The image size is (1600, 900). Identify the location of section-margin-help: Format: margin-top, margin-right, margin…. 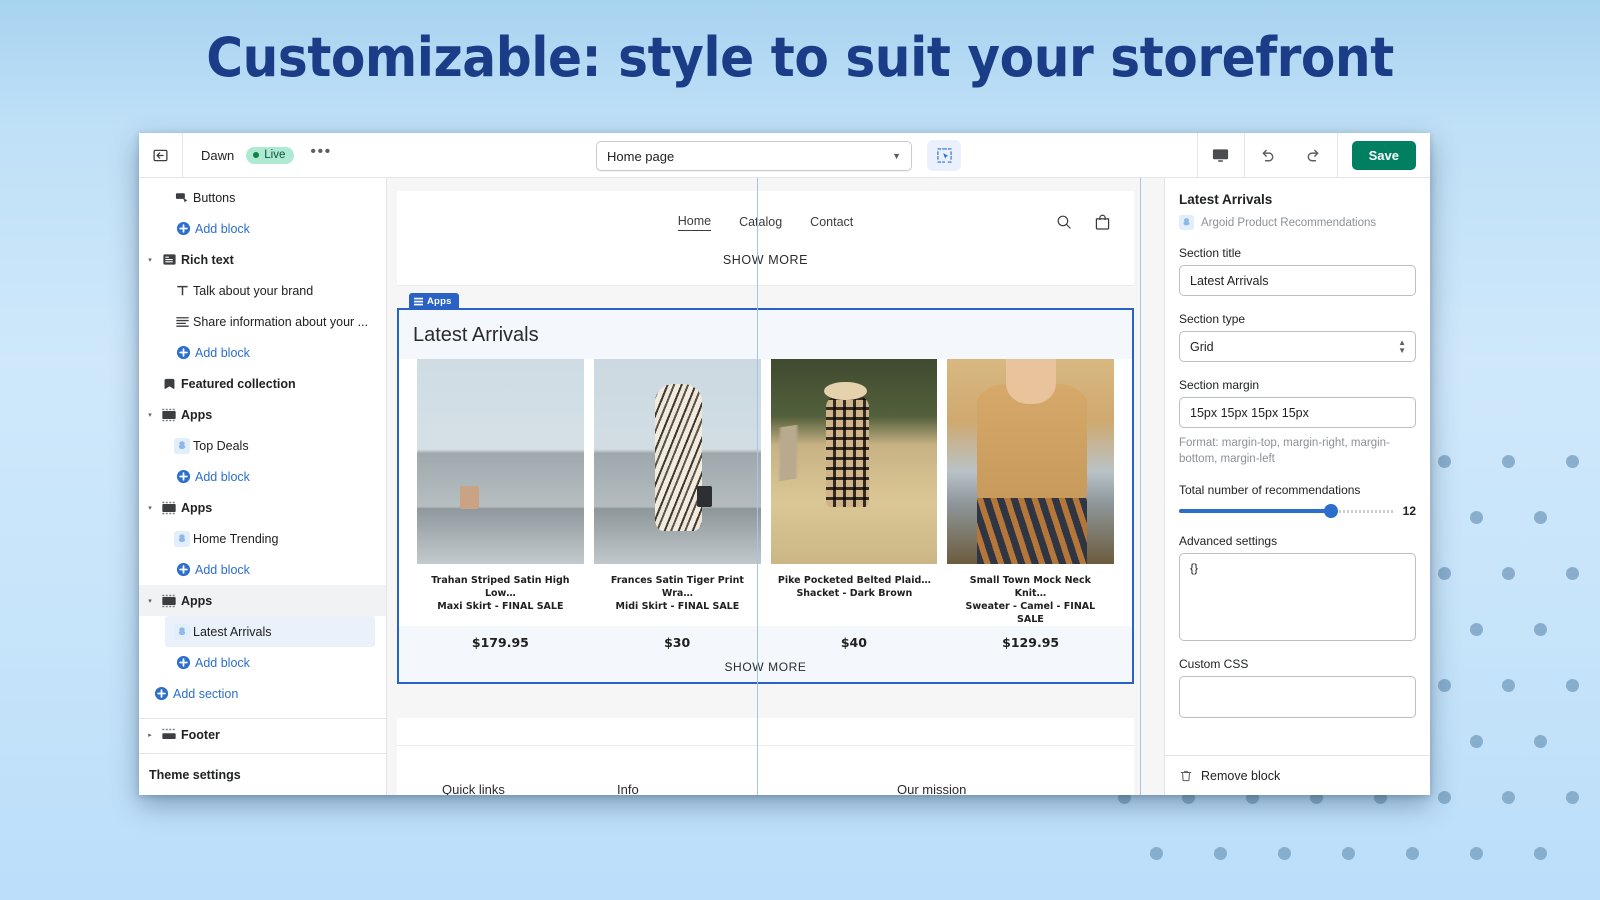
(1284, 451).